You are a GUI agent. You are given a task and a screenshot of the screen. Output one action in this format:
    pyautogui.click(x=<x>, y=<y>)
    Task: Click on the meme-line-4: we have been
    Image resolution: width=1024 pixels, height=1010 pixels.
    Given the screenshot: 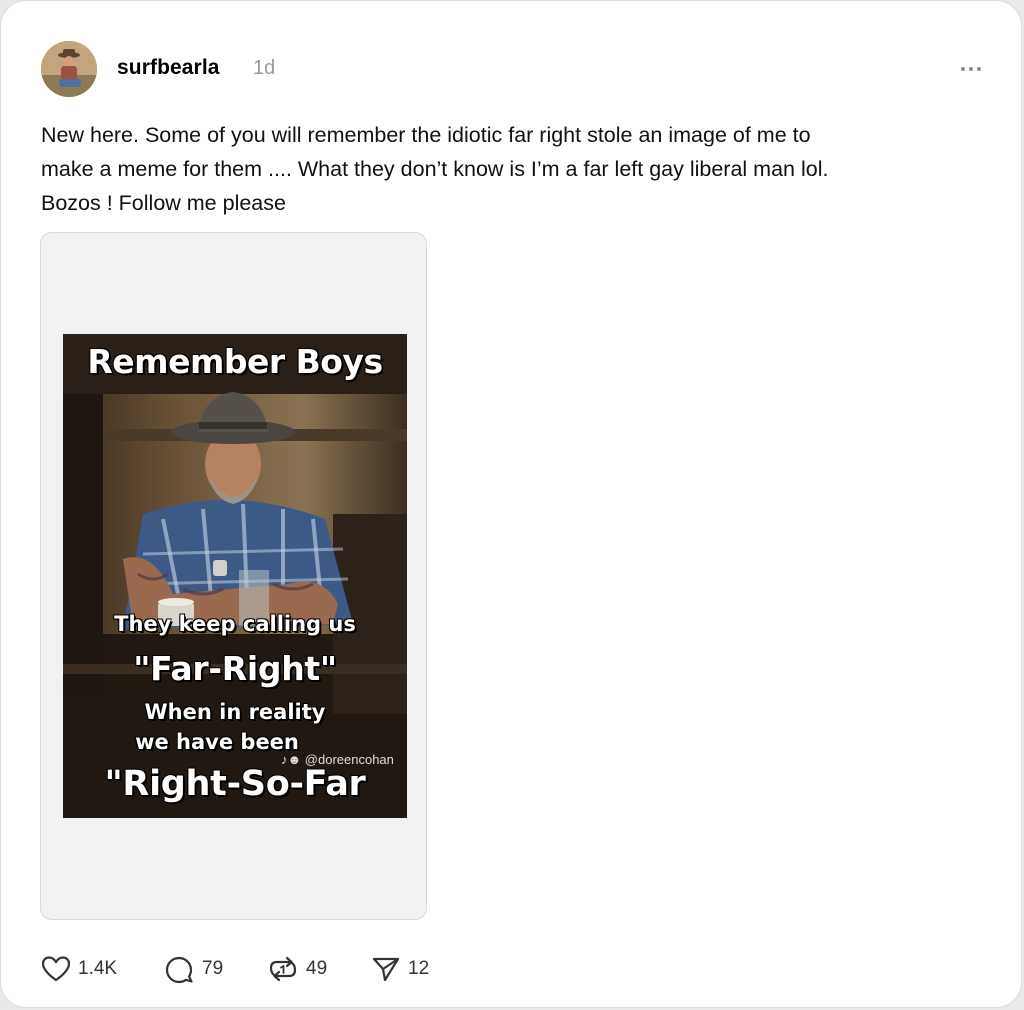 What is the action you would take?
    pyautogui.click(x=217, y=742)
    